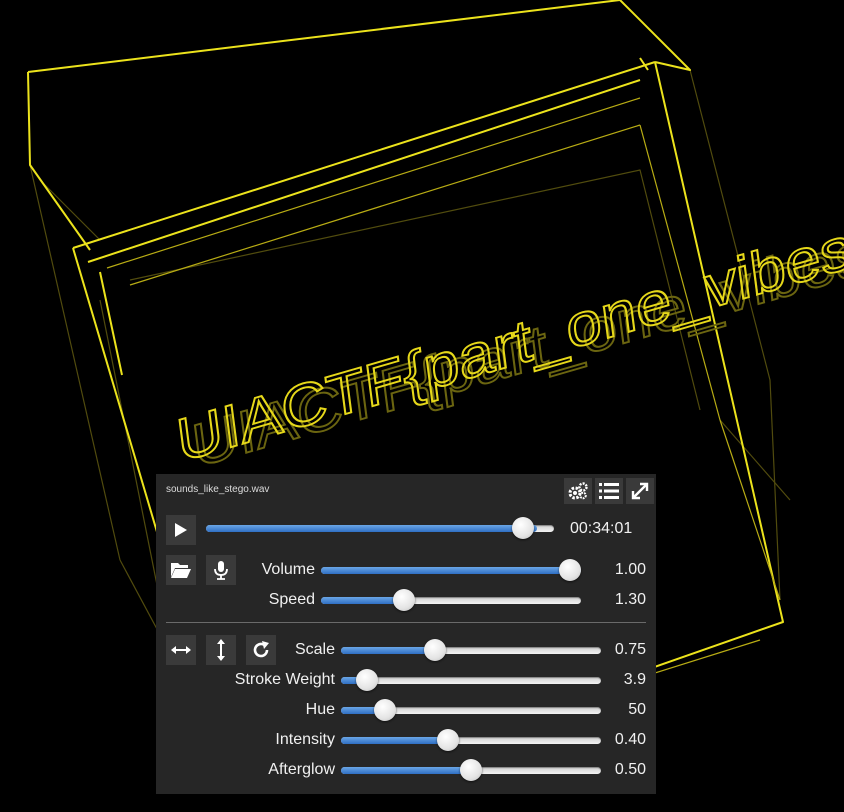  What do you see at coordinates (388, 650) in the screenshot?
I see `scale-slider-fill` at bounding box center [388, 650].